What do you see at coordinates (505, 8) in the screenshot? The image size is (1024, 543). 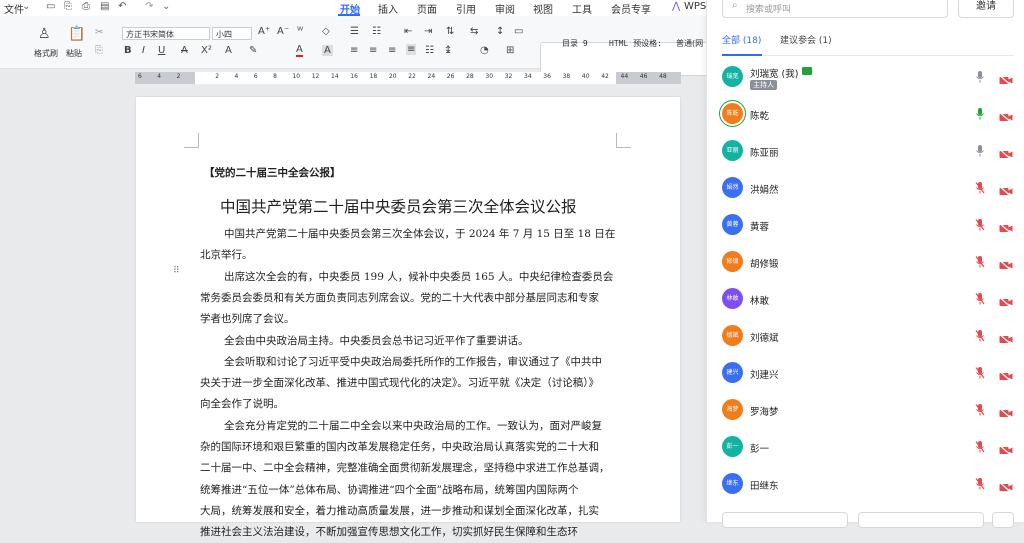 I see `tab-review: 审阅` at bounding box center [505, 8].